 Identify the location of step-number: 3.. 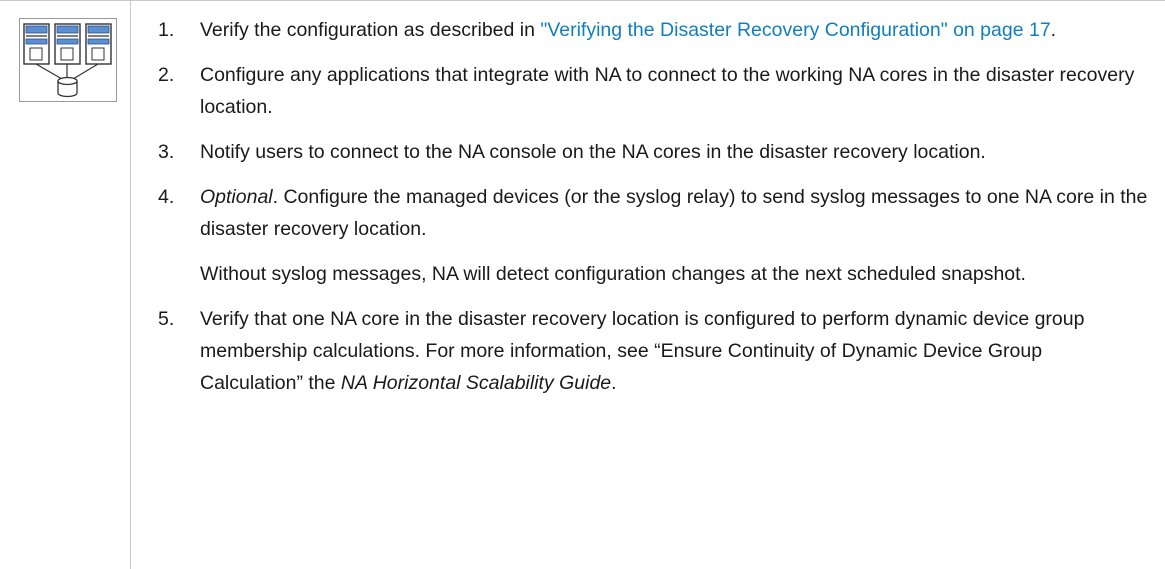
(166, 152).